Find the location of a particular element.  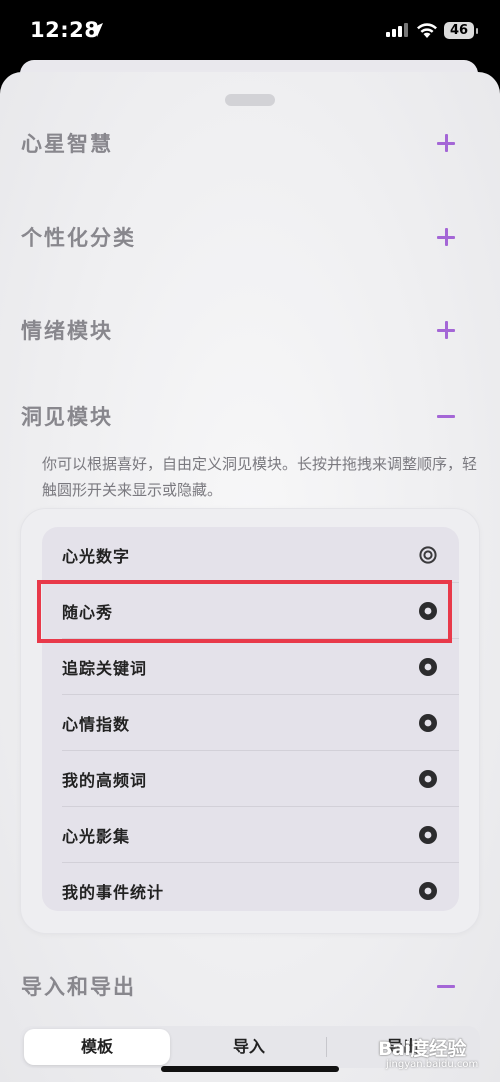

segment-divider is located at coordinates (326, 1047).